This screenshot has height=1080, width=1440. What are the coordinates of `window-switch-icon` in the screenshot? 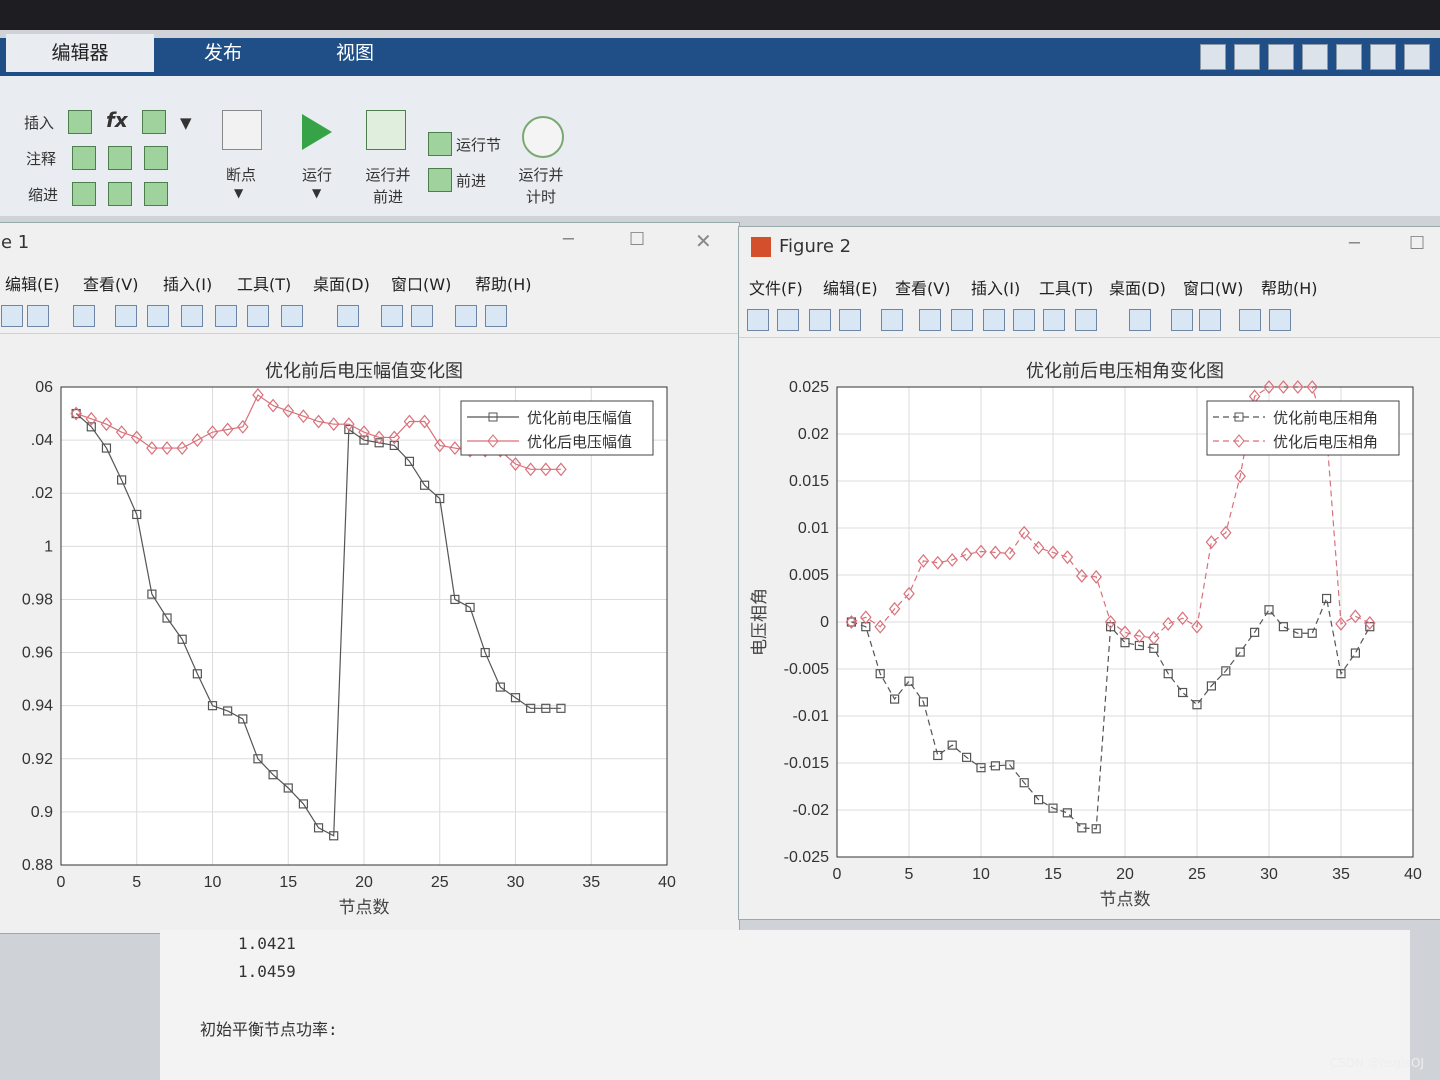 It's located at (1417, 57).